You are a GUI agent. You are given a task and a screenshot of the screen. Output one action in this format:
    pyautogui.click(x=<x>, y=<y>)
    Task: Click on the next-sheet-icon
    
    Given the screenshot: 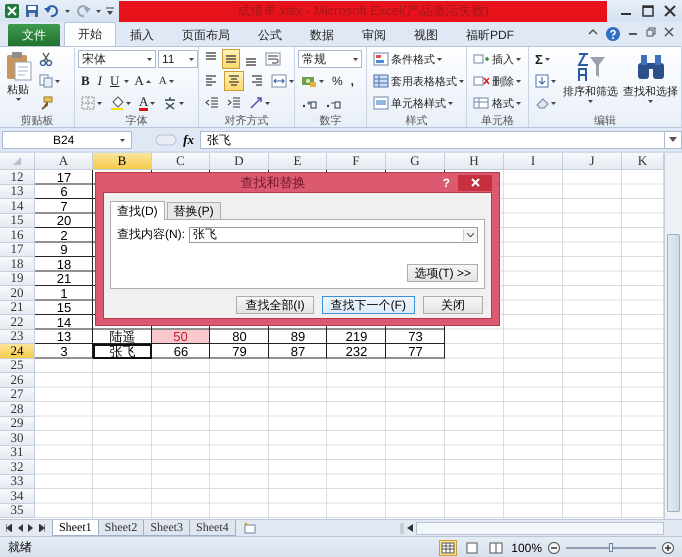 What is the action you would take?
    pyautogui.click(x=31, y=528)
    